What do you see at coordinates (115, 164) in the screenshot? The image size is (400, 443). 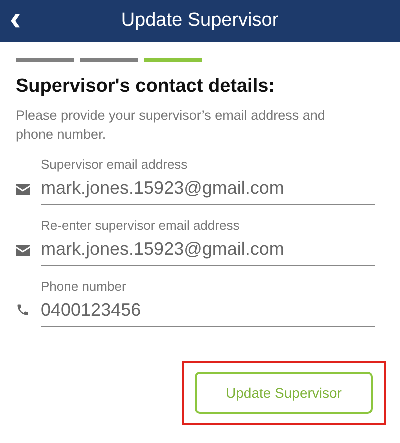 I see `field-label: Supervisor email address` at bounding box center [115, 164].